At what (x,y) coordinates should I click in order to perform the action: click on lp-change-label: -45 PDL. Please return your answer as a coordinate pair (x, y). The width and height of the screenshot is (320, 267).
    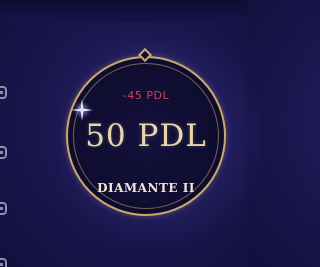
    Looking at the image, I should click on (146, 95).